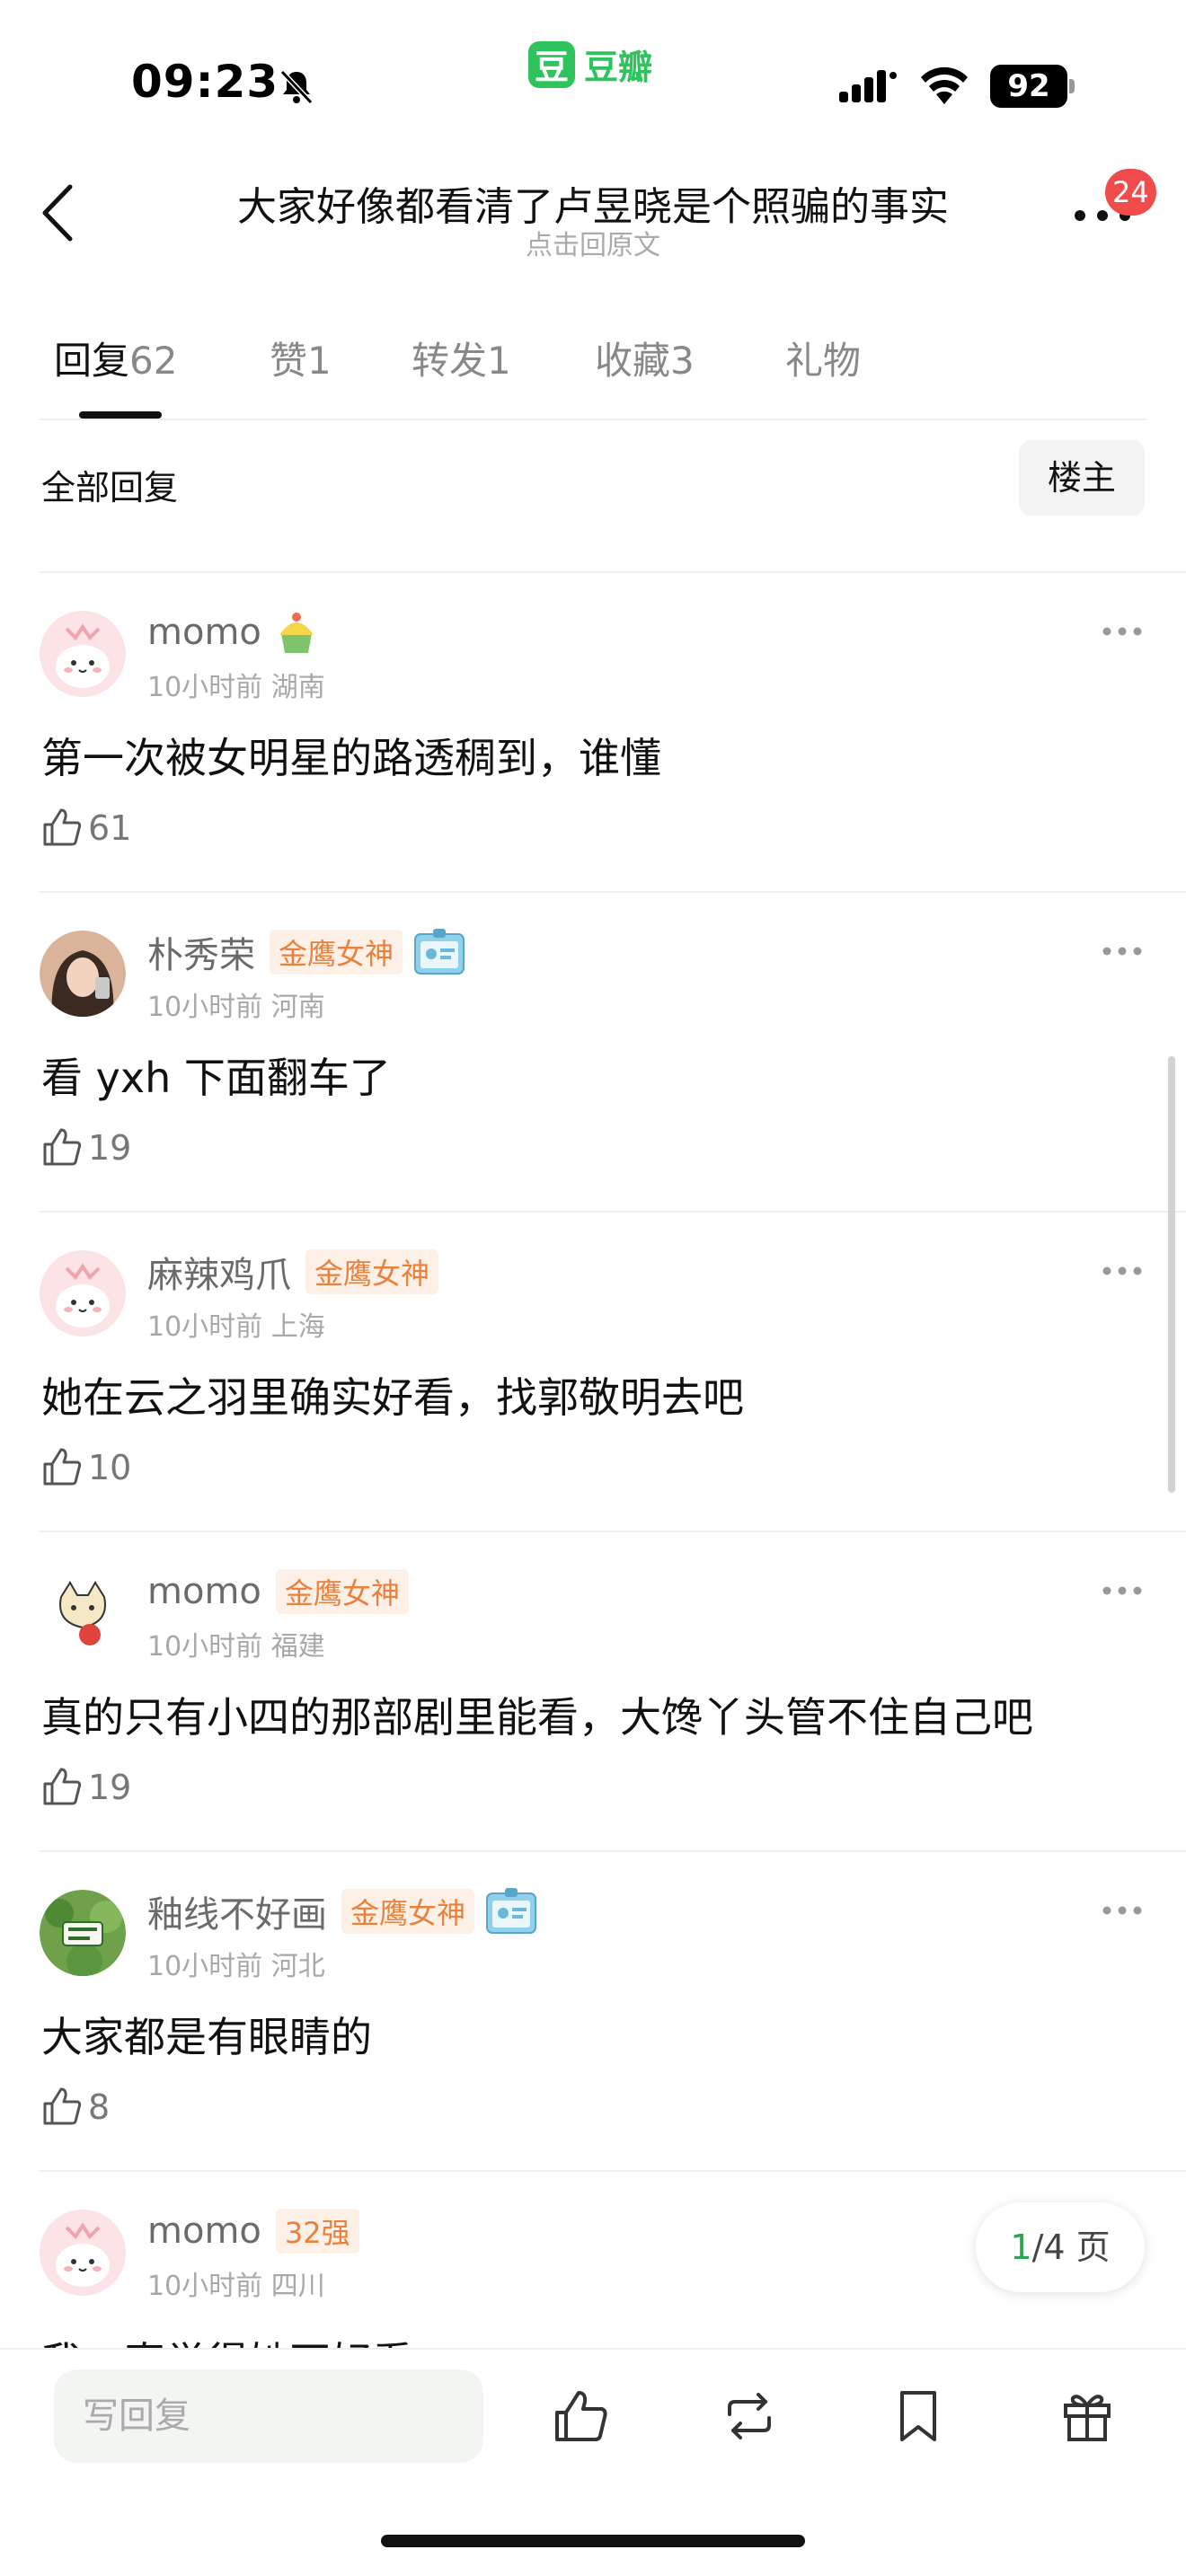  What do you see at coordinates (236, 1007) in the screenshot?
I see `comment-meta: 10小时前 河南` at bounding box center [236, 1007].